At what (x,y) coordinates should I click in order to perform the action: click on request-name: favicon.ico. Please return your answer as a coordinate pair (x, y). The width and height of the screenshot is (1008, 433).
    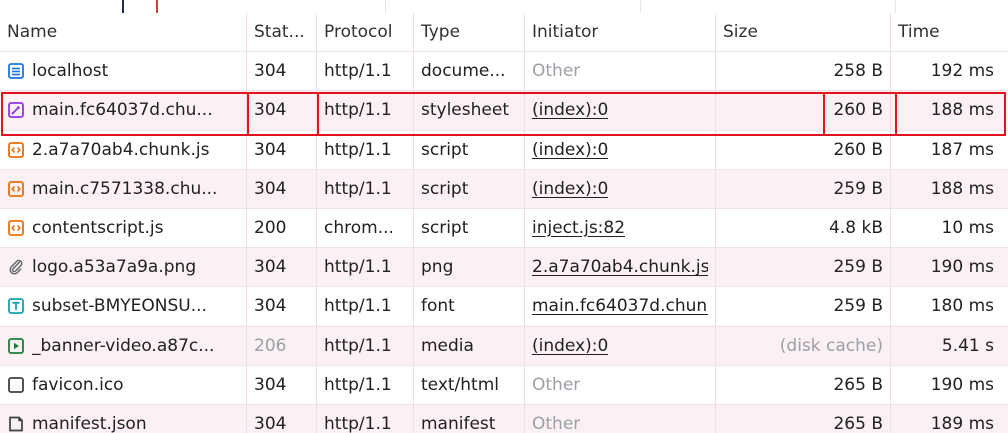
    Looking at the image, I should click on (78, 384).